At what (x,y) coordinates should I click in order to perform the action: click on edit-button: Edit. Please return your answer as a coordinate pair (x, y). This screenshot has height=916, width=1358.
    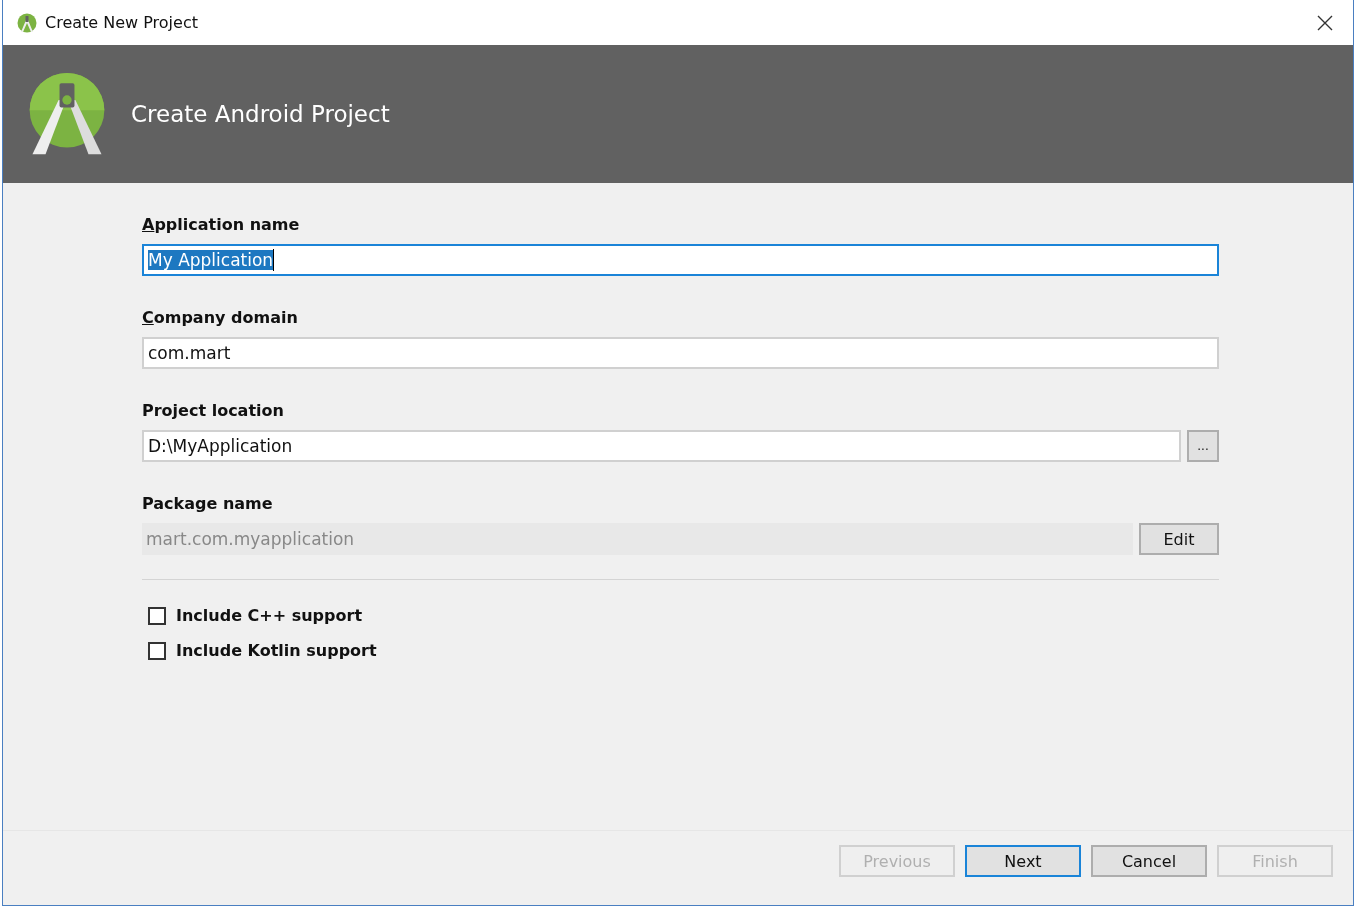
    Looking at the image, I should click on (1179, 539).